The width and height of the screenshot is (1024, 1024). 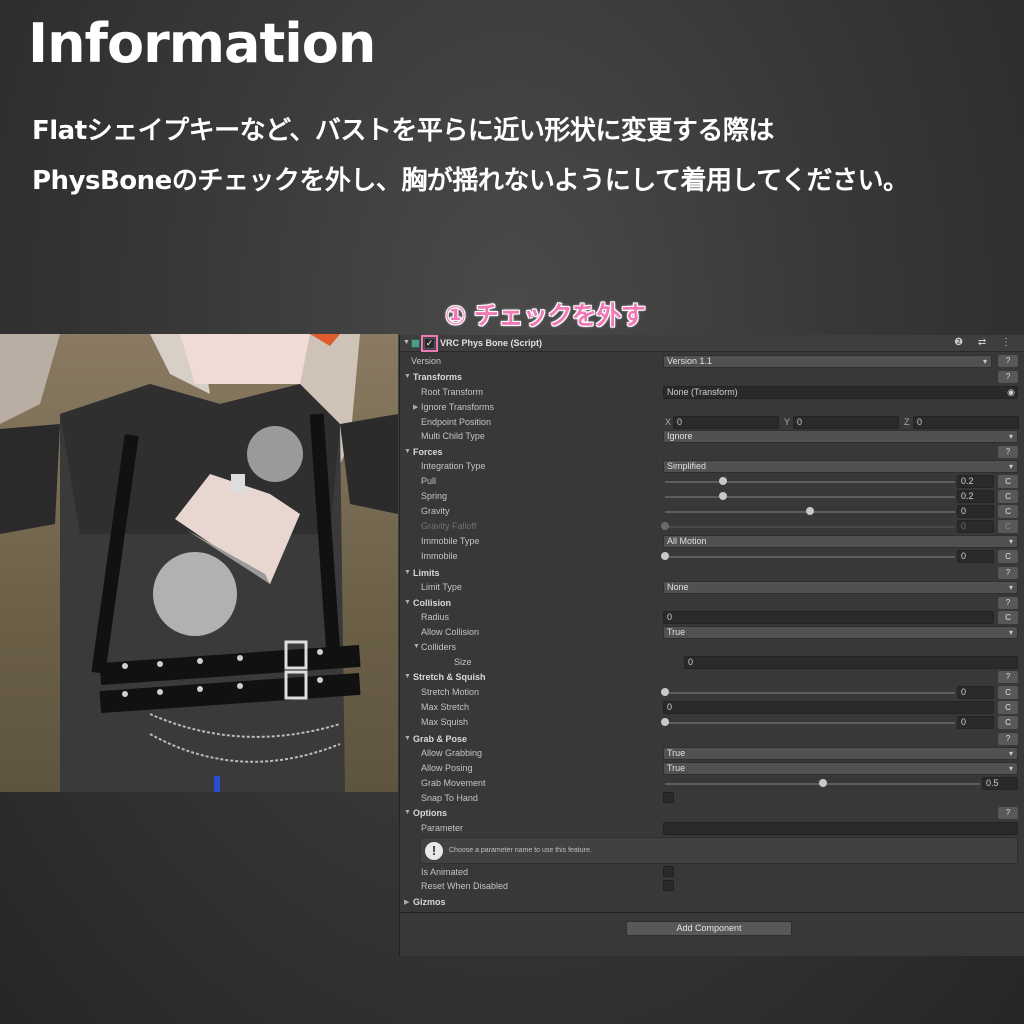 I want to click on section-collision: ▼ Collision ?, so click(x=712, y=603).